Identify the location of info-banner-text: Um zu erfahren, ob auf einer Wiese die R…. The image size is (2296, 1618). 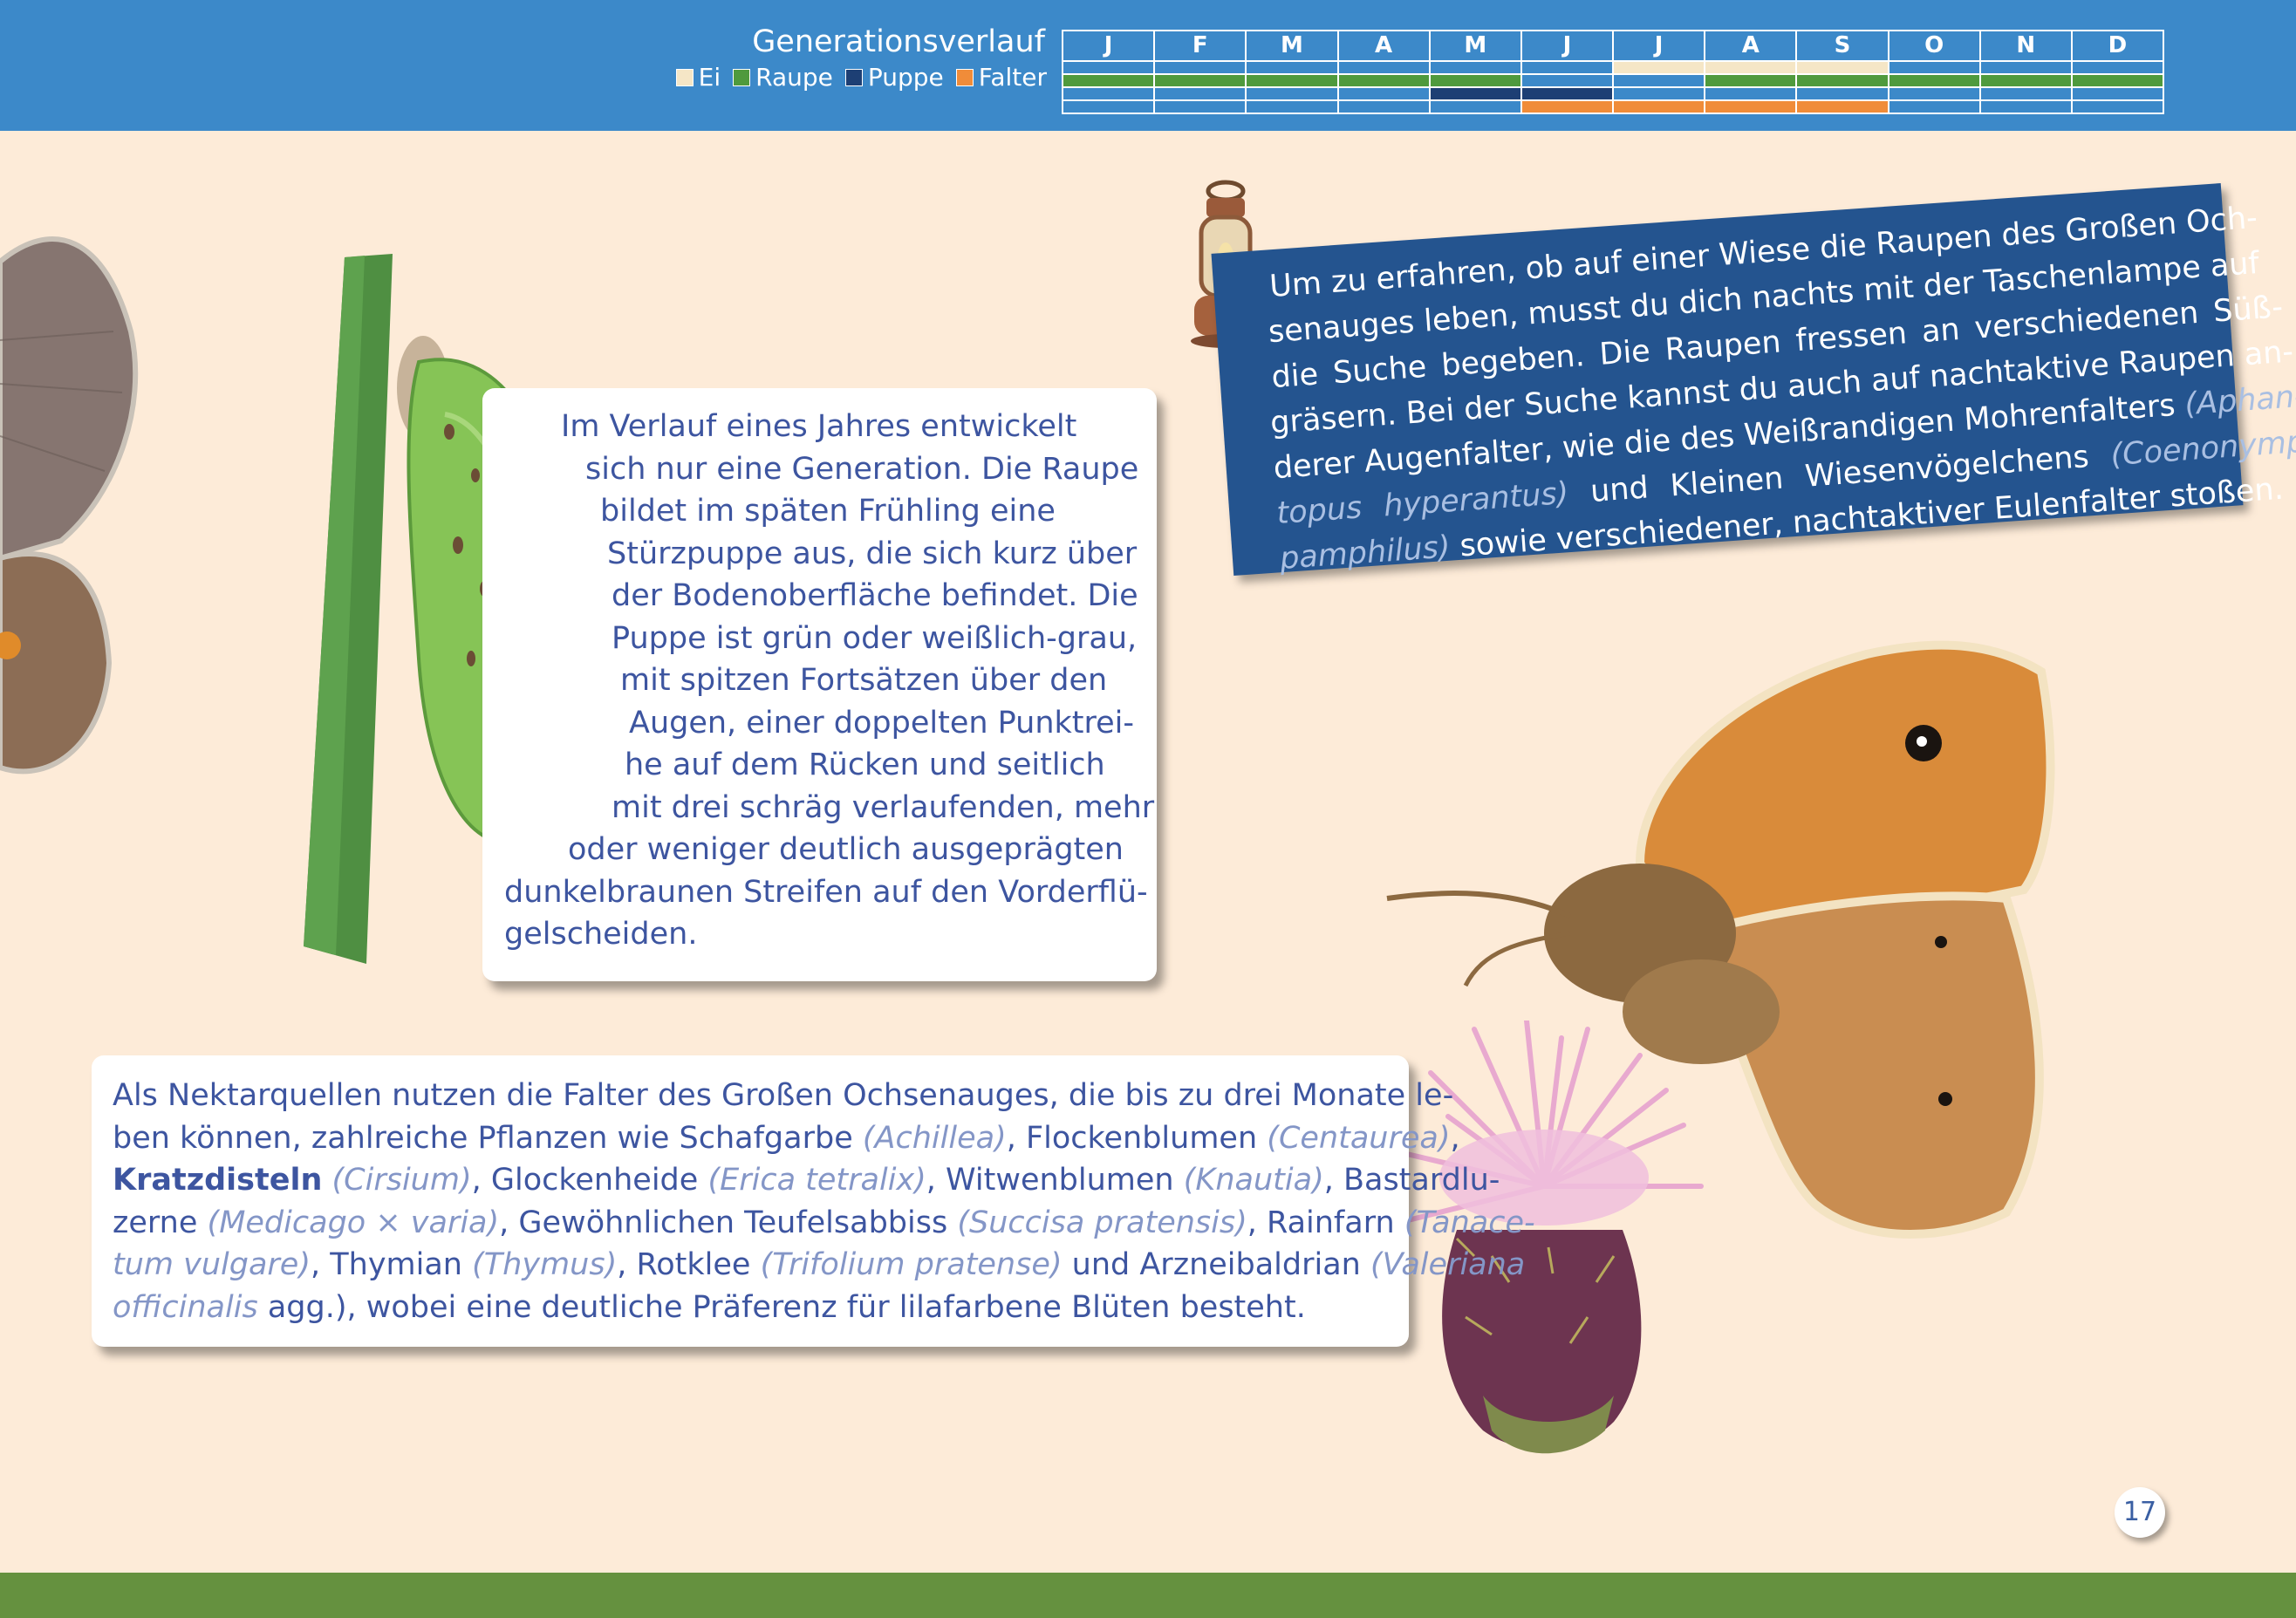
(1778, 390).